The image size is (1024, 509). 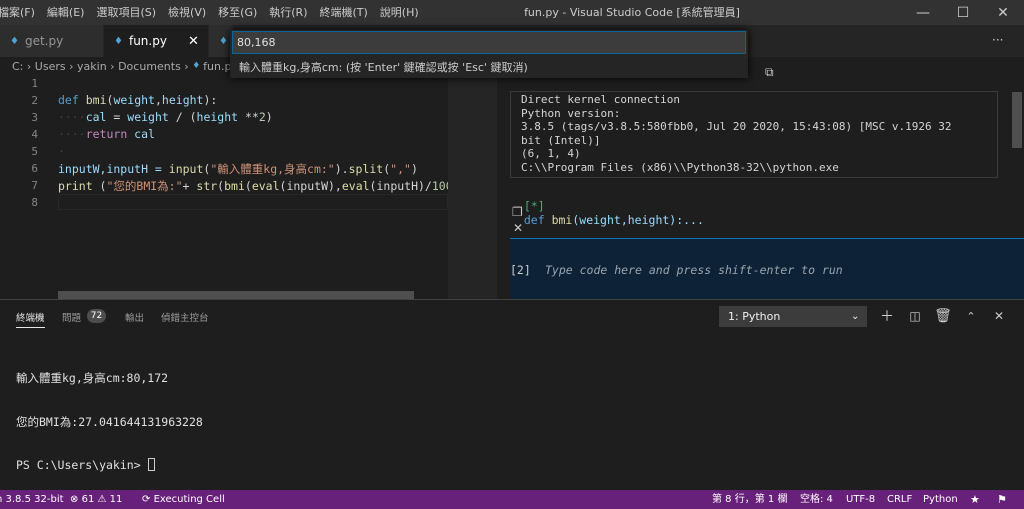 What do you see at coordinates (915, 316) in the screenshot?
I see `split-terminal-icon: ◫` at bounding box center [915, 316].